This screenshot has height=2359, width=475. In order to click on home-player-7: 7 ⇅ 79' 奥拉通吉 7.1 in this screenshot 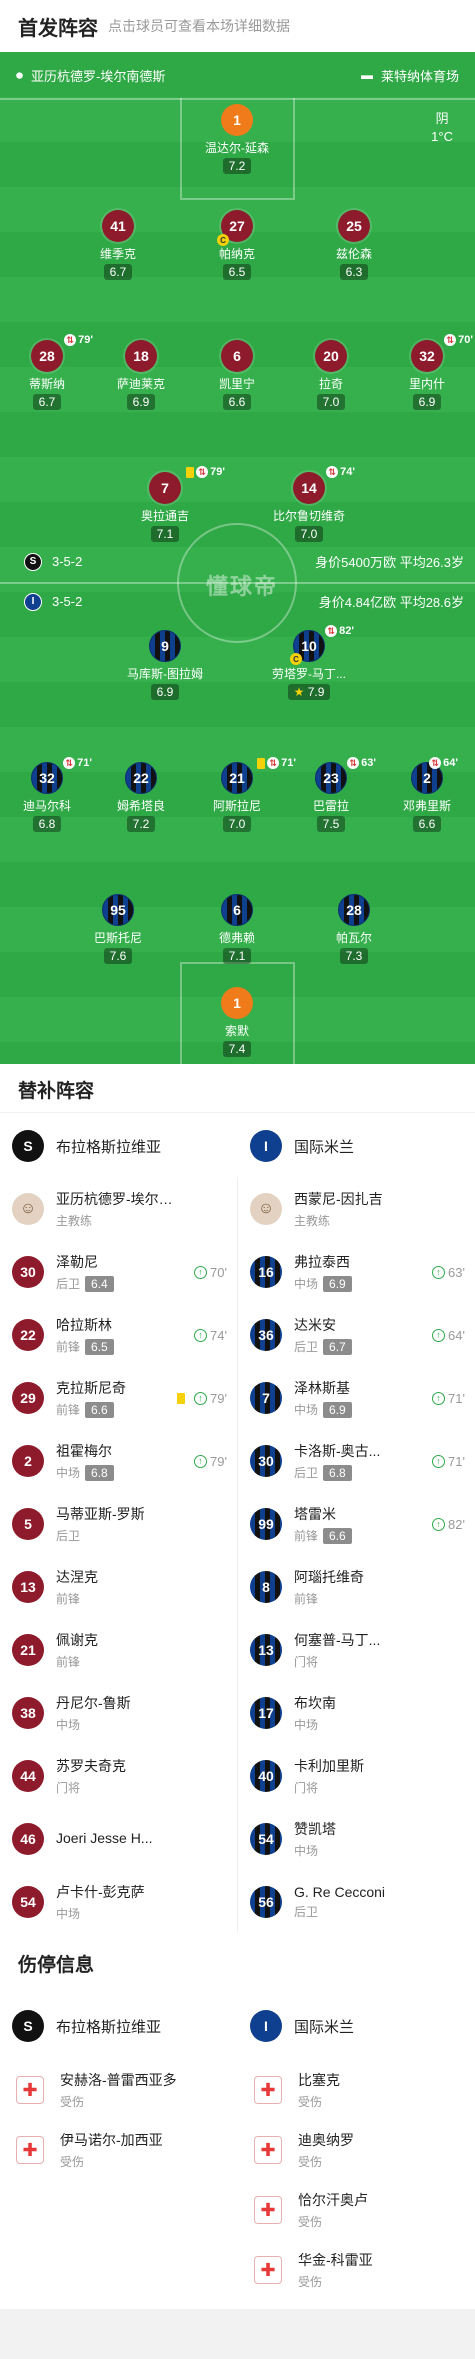, I will do `click(172, 504)`.